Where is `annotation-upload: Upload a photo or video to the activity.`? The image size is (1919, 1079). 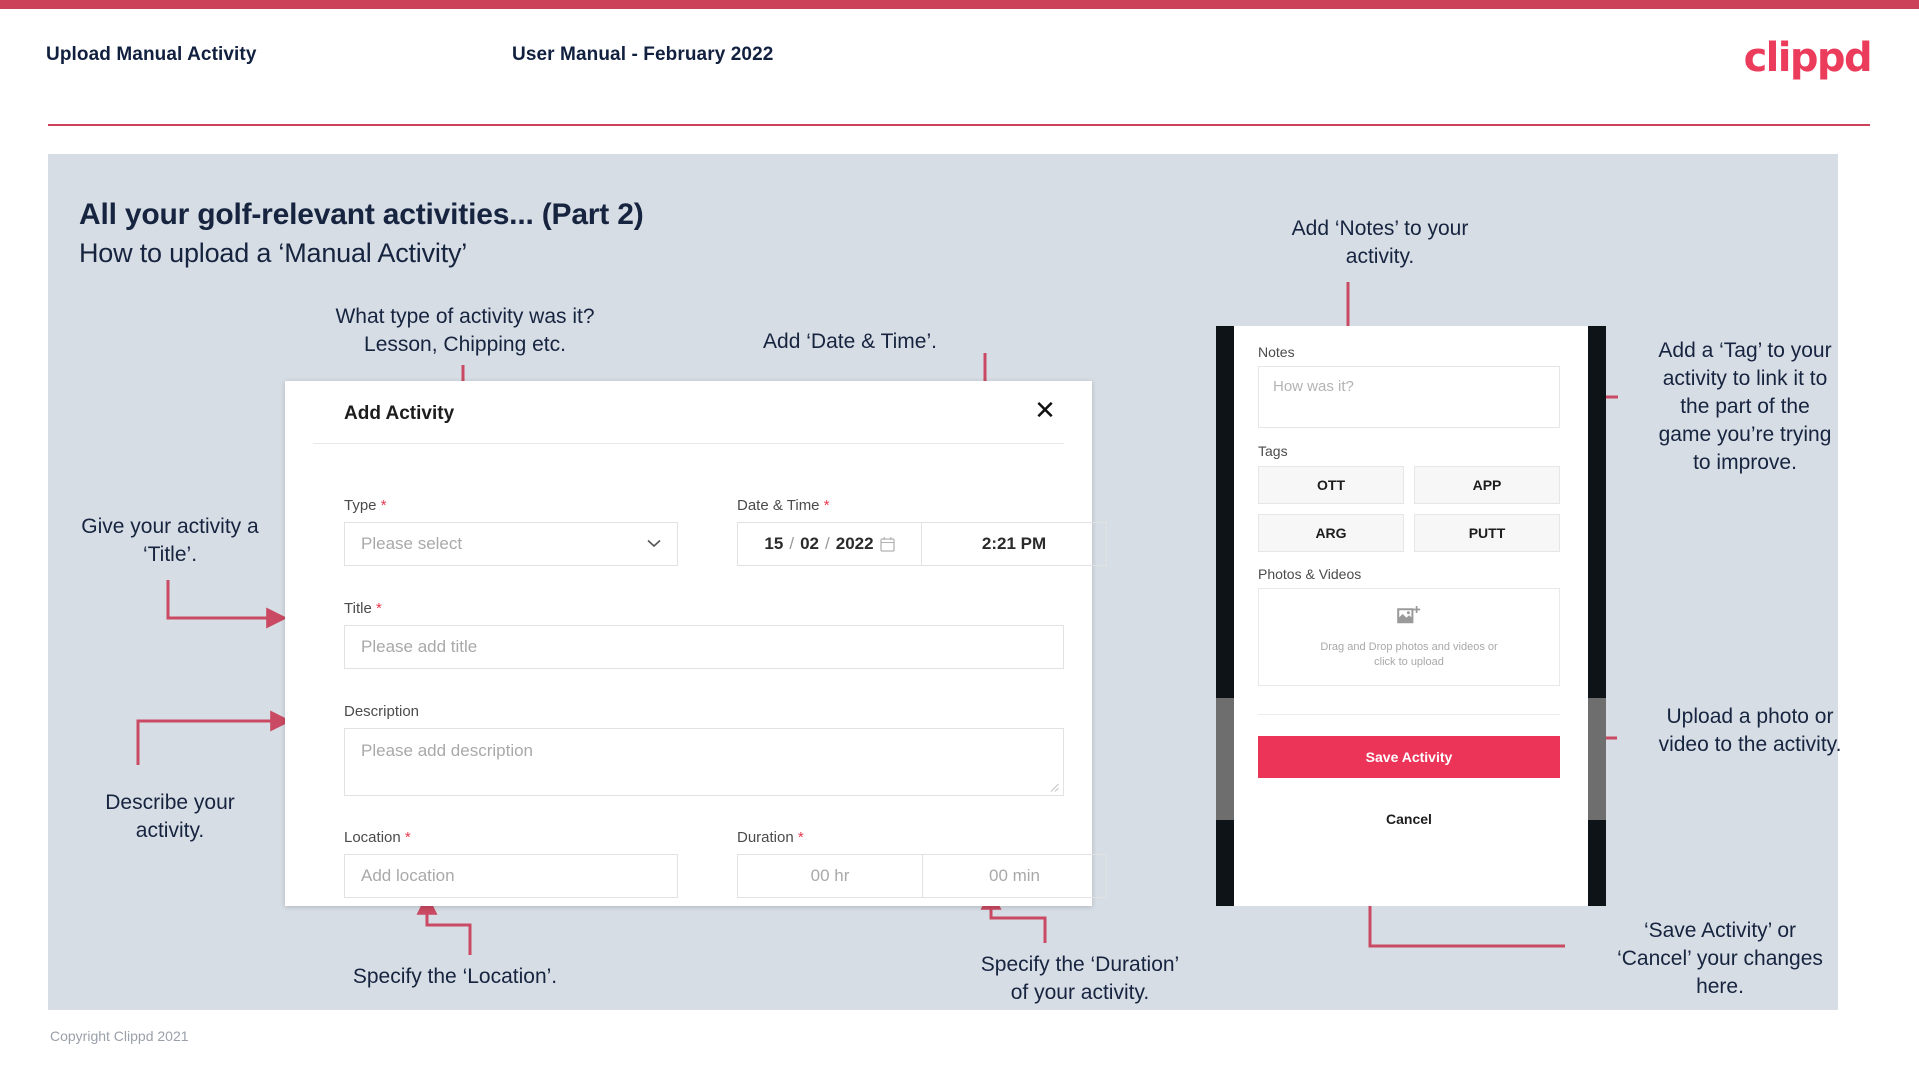 annotation-upload: Upload a photo or video to the activity. is located at coordinates (1750, 730).